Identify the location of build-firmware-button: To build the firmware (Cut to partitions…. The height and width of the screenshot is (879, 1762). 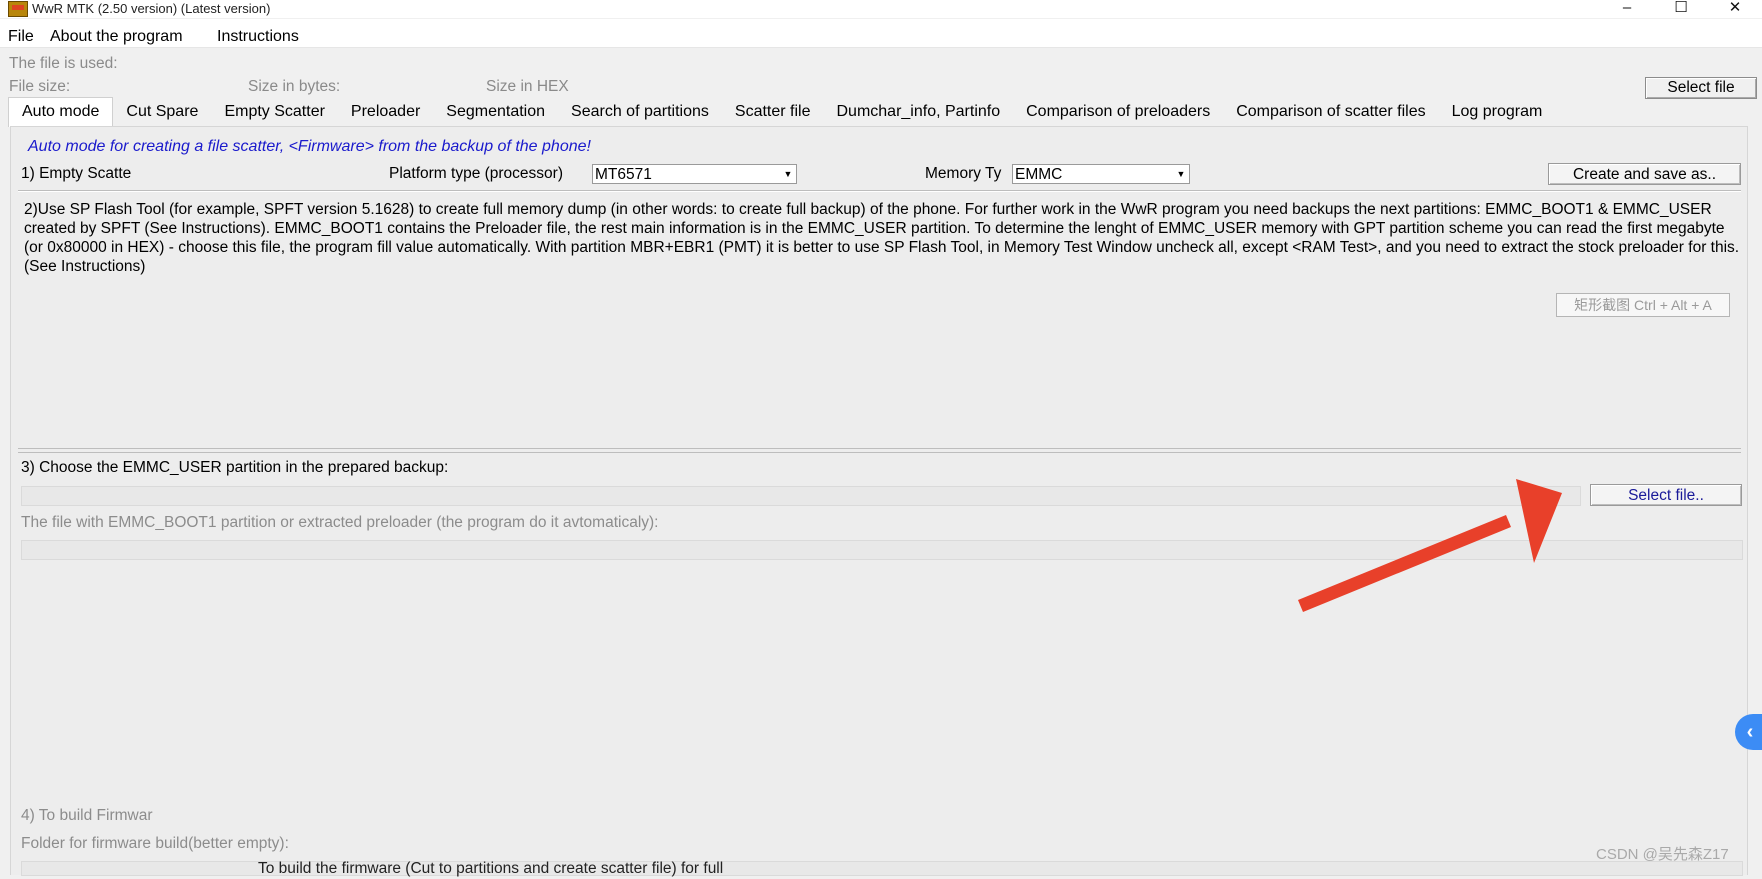
(490, 869).